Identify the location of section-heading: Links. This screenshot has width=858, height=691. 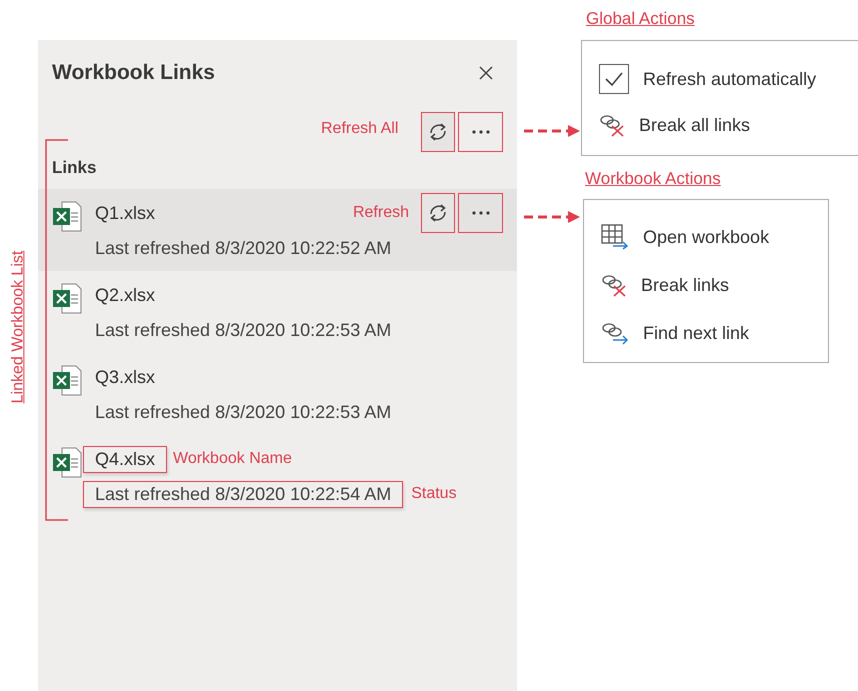
(74, 168).